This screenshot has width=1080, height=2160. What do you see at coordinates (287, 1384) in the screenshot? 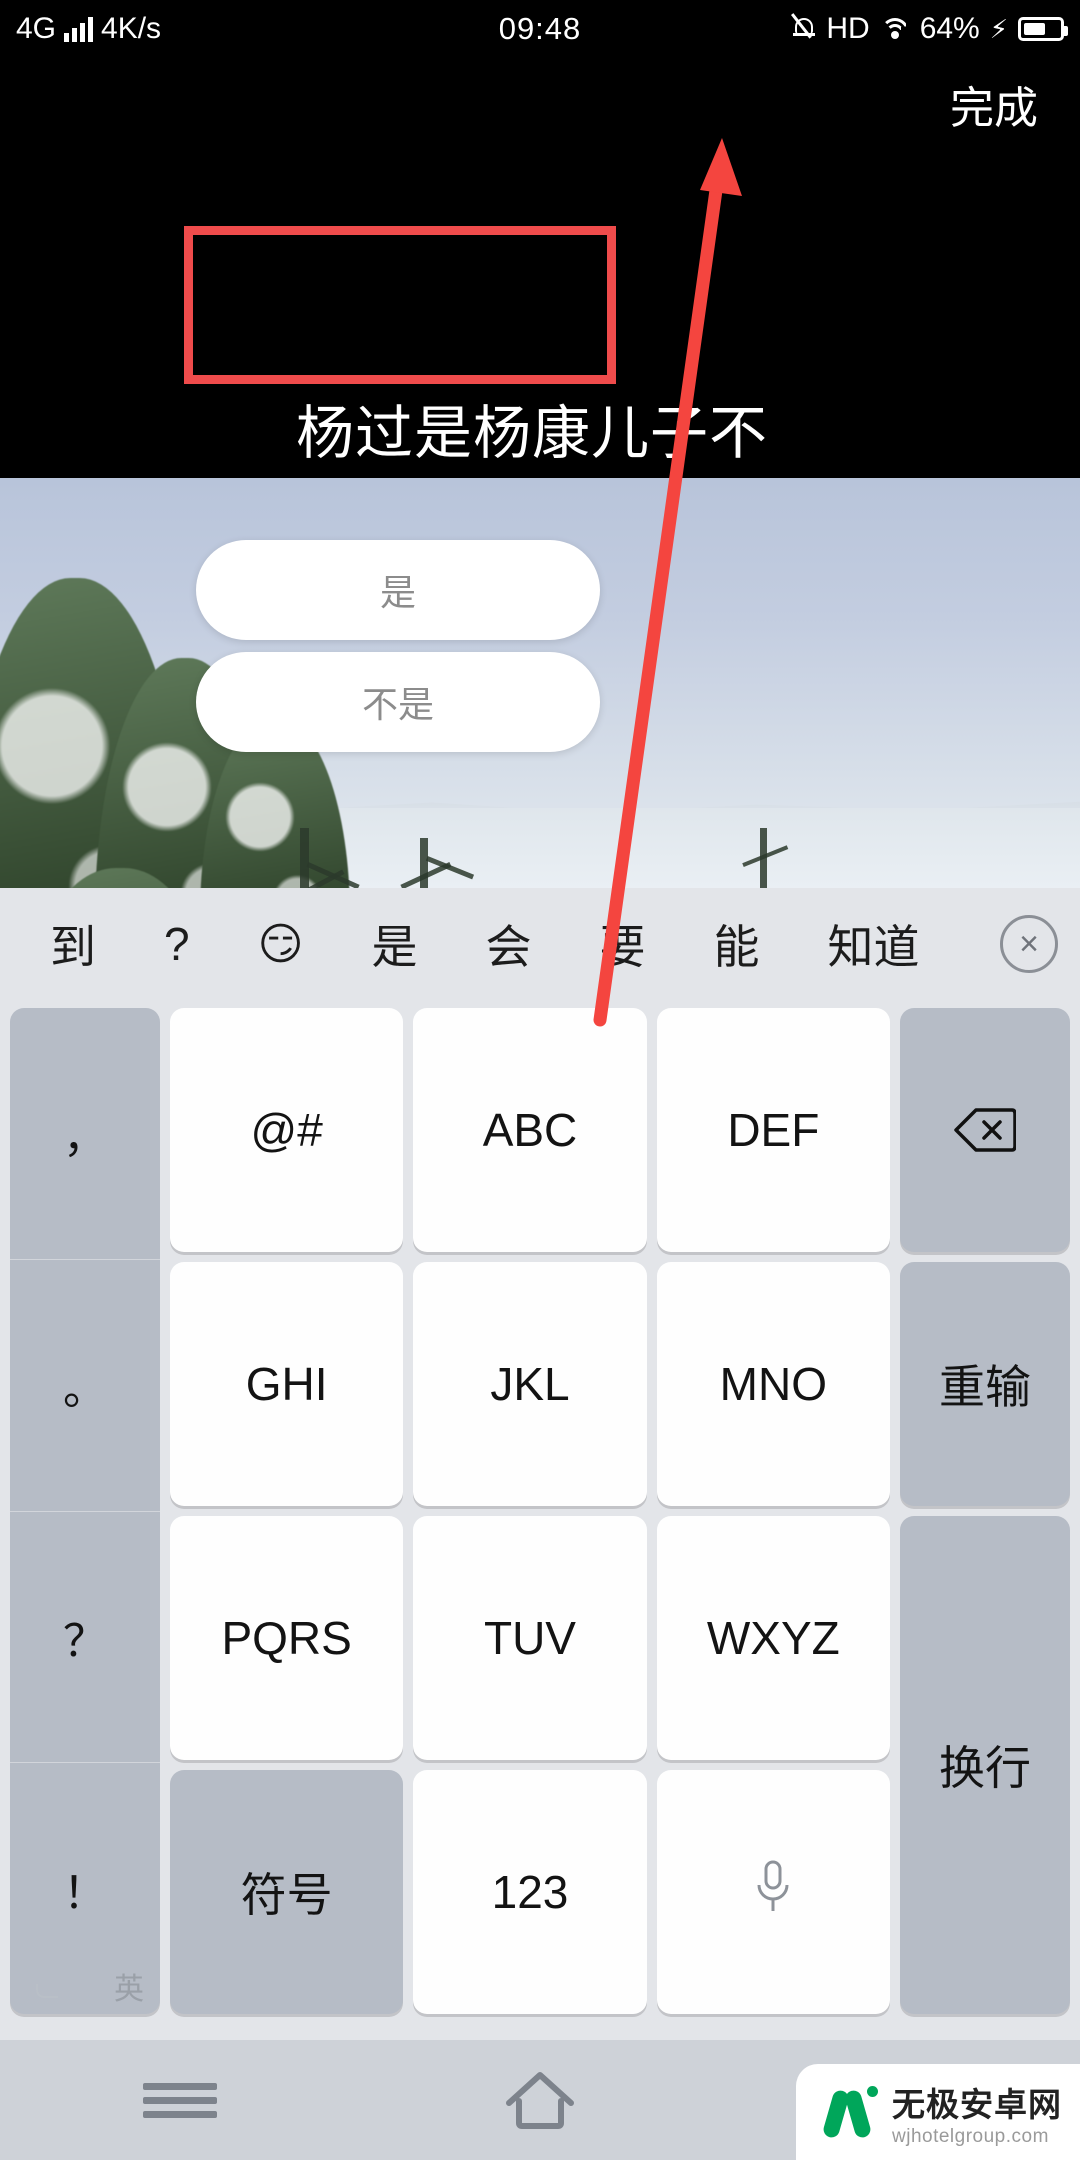
I see `key-ghi: GHI` at bounding box center [287, 1384].